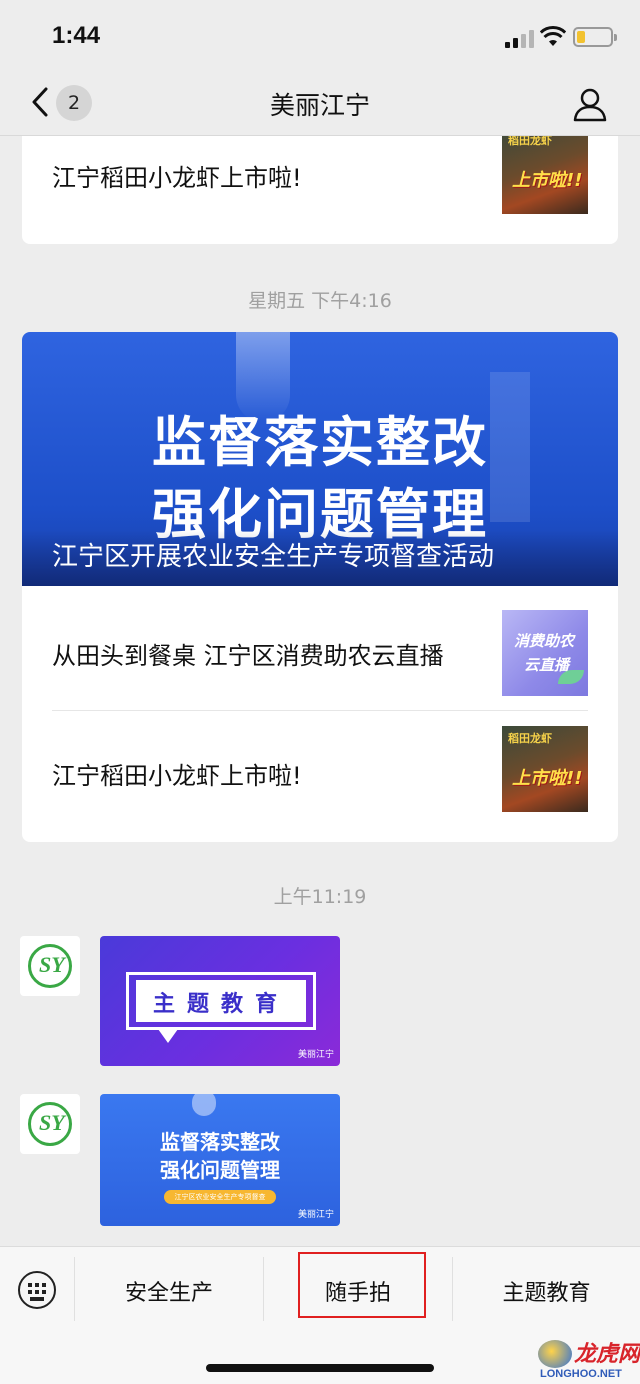 Image resolution: width=640 pixels, height=1384 pixels. I want to click on image-message: 监督落实整改 强化问题管理 江宁区农业安全生产专项督查 美丽江宁, so click(220, 1160).